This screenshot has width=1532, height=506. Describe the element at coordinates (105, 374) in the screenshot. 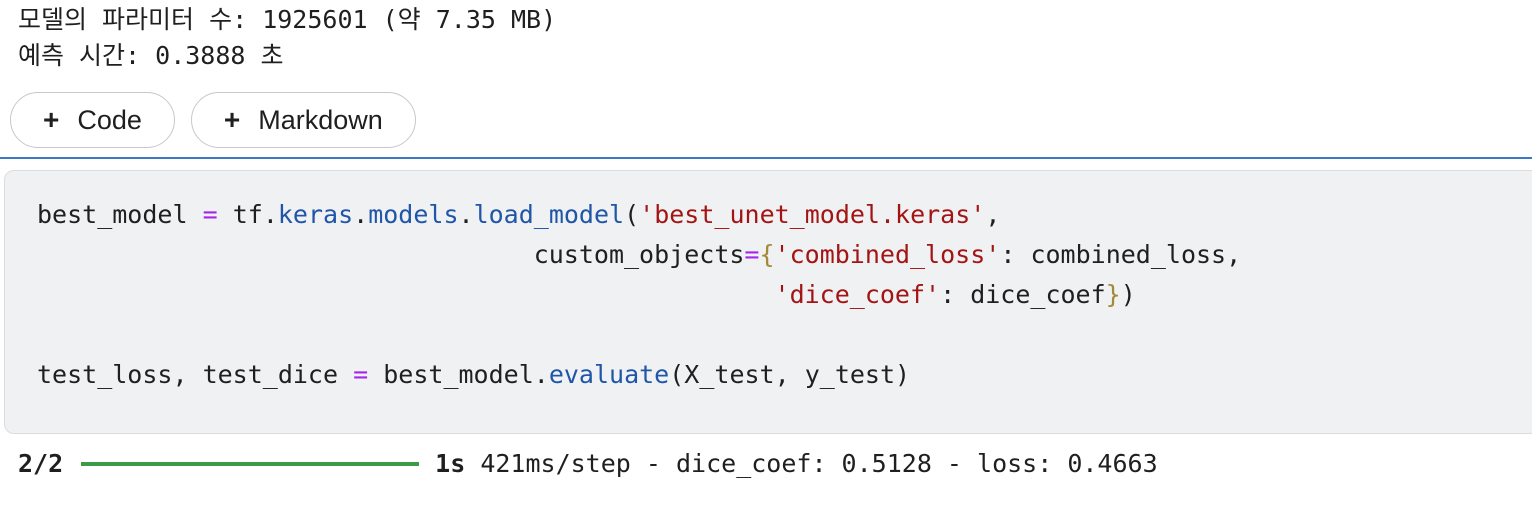

I see `code-token: test_loss` at that location.